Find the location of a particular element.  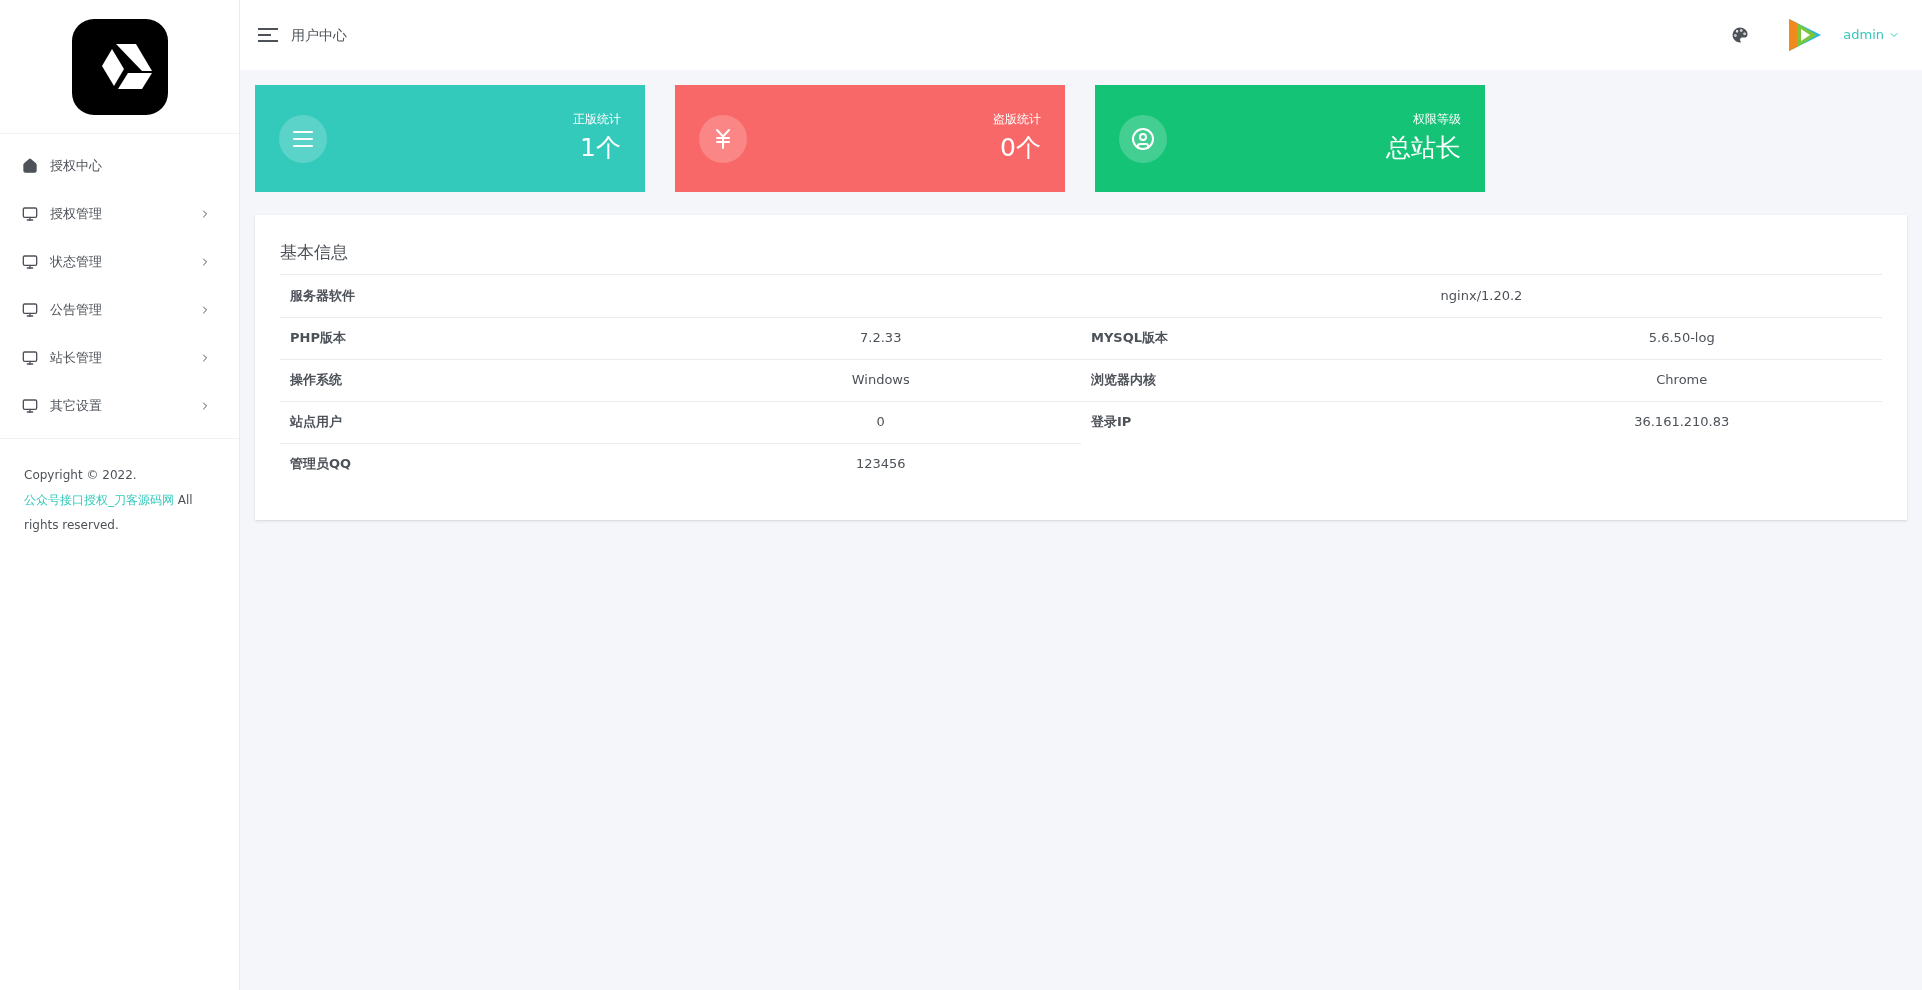

table-cell: Windows is located at coordinates (880, 379).